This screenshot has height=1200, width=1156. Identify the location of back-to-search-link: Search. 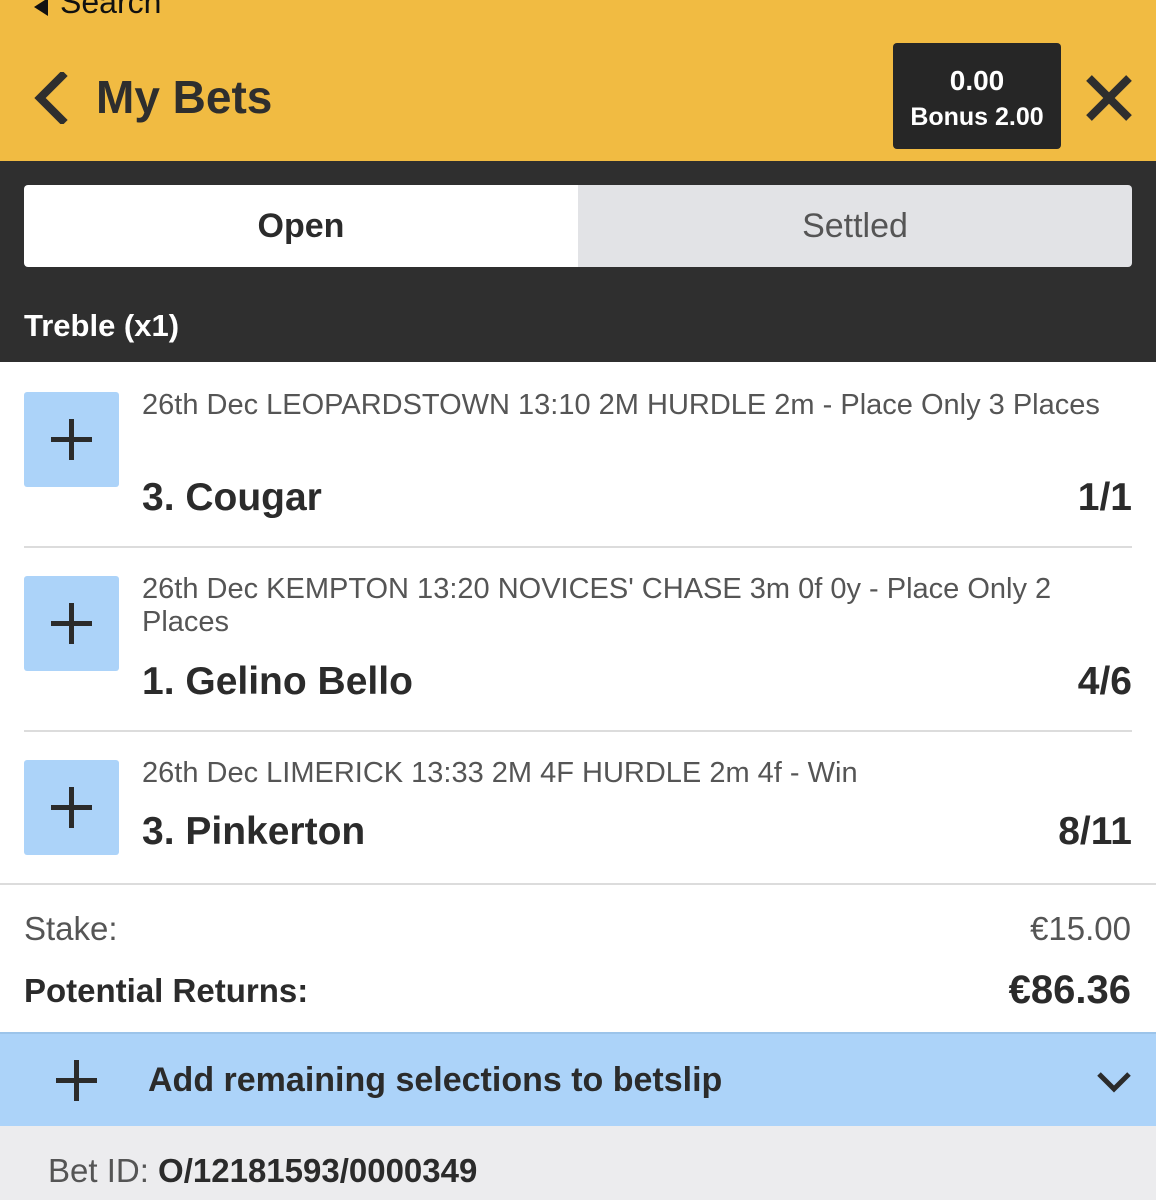
(97, 10).